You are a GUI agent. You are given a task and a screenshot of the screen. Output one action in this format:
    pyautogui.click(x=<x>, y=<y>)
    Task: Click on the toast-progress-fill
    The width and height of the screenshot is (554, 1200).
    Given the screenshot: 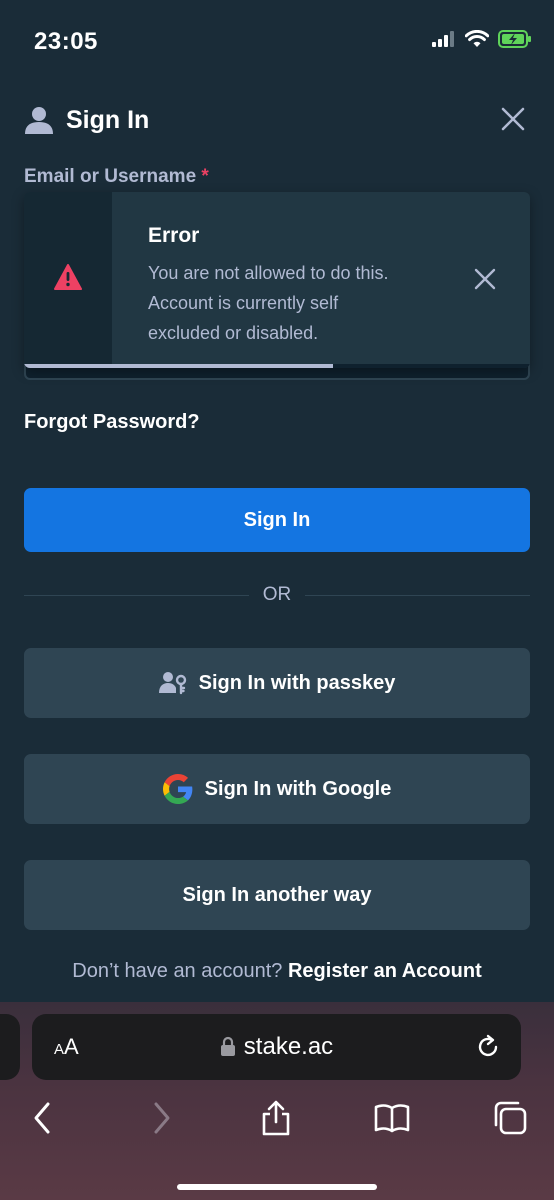 What is the action you would take?
    pyautogui.click(x=178, y=366)
    